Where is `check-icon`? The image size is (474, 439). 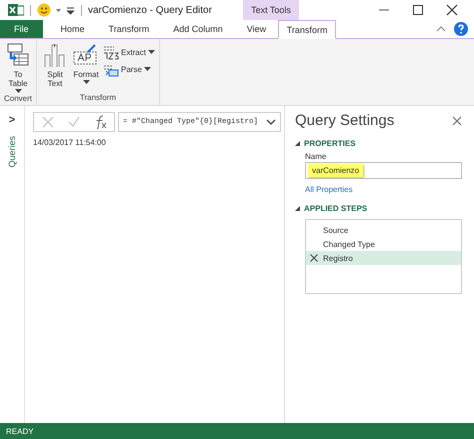 check-icon is located at coordinates (74, 122).